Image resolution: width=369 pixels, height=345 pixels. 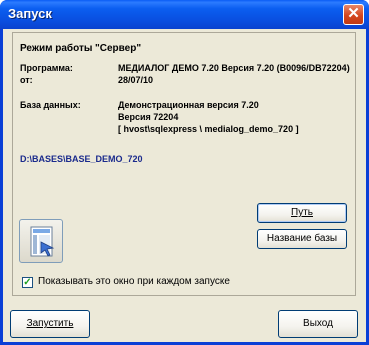 I want to click on exit-button-label: Выход, so click(x=318, y=323).